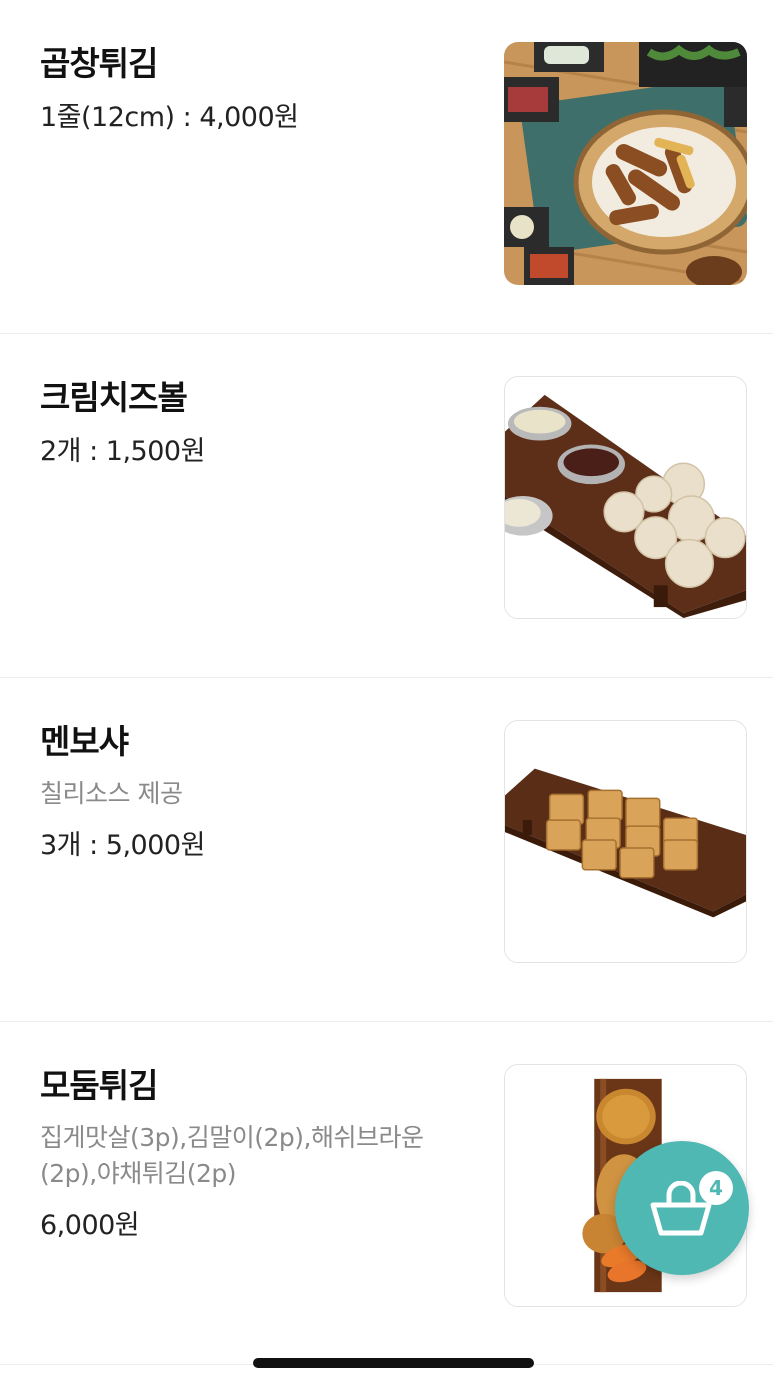 Image resolution: width=773 pixels, height=1385 pixels. I want to click on fried-gopchang-photo, so click(625, 163).